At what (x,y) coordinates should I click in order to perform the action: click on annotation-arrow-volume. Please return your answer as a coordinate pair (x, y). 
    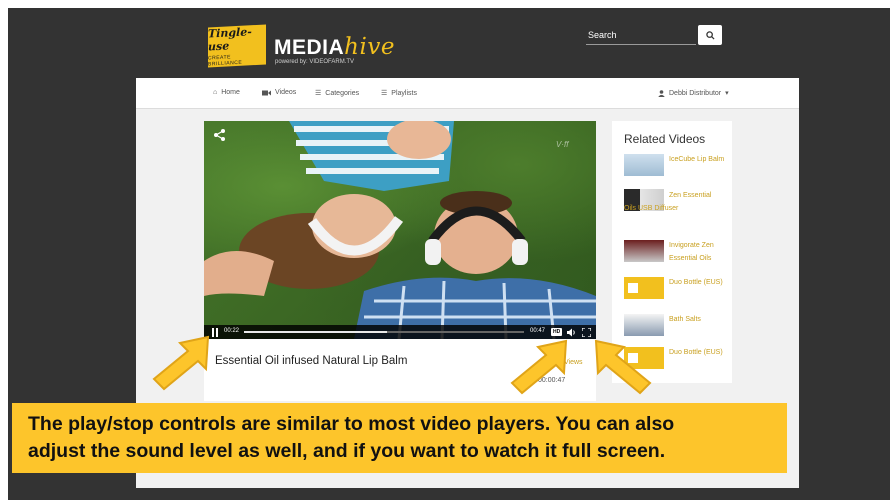
    Looking at the image, I should click on (539, 367).